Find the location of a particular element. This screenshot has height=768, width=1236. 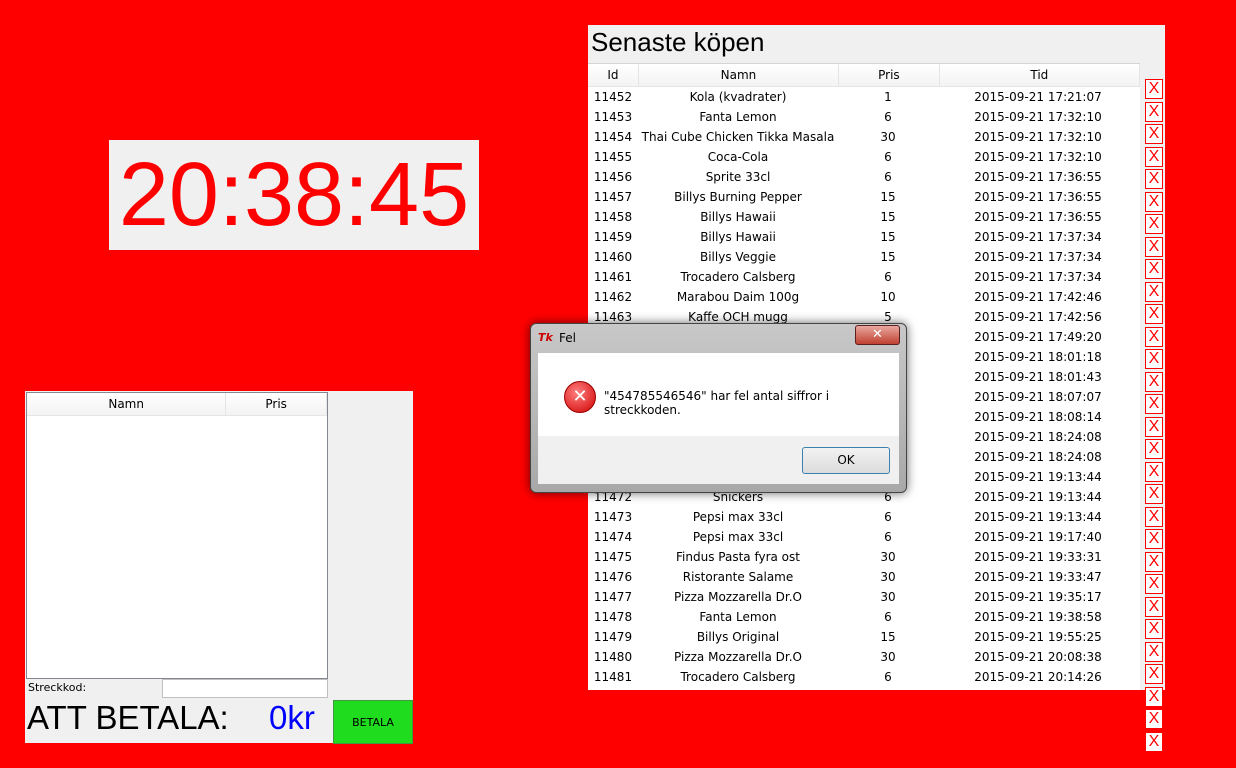

cell-time: 2015-09-21 20:08:38 is located at coordinates (1038, 657).